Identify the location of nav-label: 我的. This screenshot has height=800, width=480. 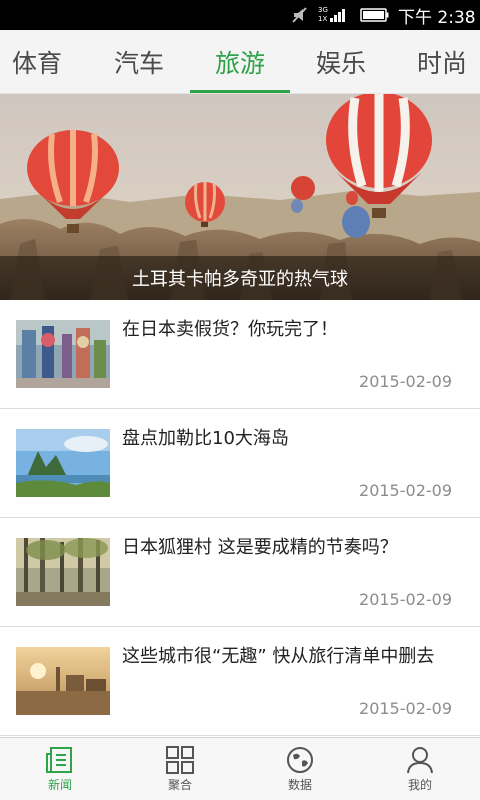
(419, 785).